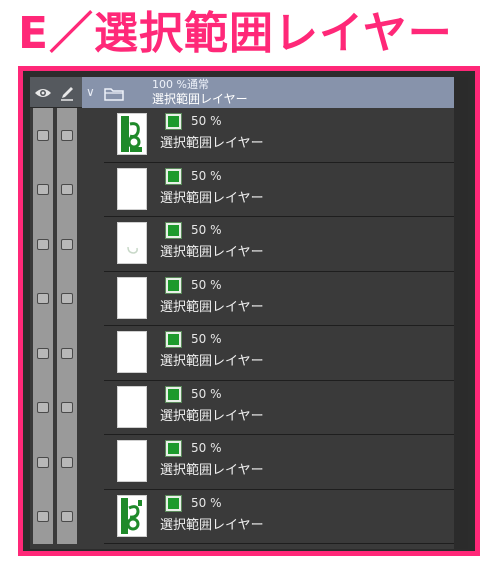 This screenshot has width=500, height=570. What do you see at coordinates (275, 92) in the screenshot?
I see `folder-layer-row: ∨ 100 %通常 選択範囲レイヤー` at bounding box center [275, 92].